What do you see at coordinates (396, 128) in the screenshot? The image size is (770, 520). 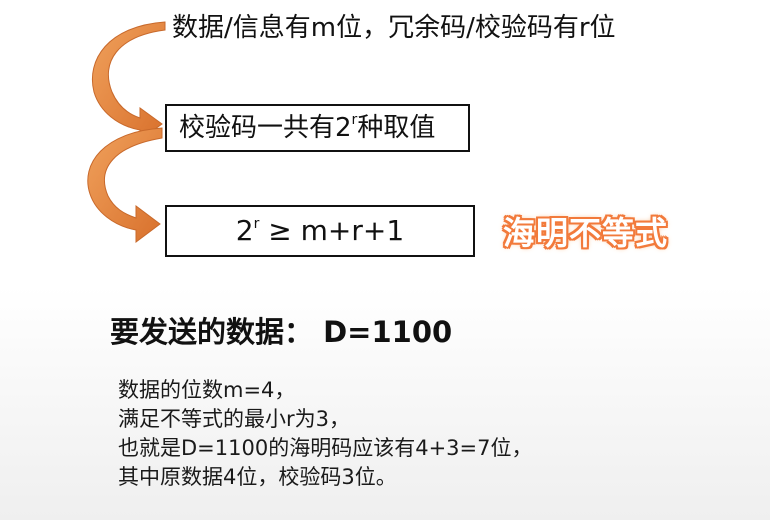 I see `box1-suffix: 种取值` at bounding box center [396, 128].